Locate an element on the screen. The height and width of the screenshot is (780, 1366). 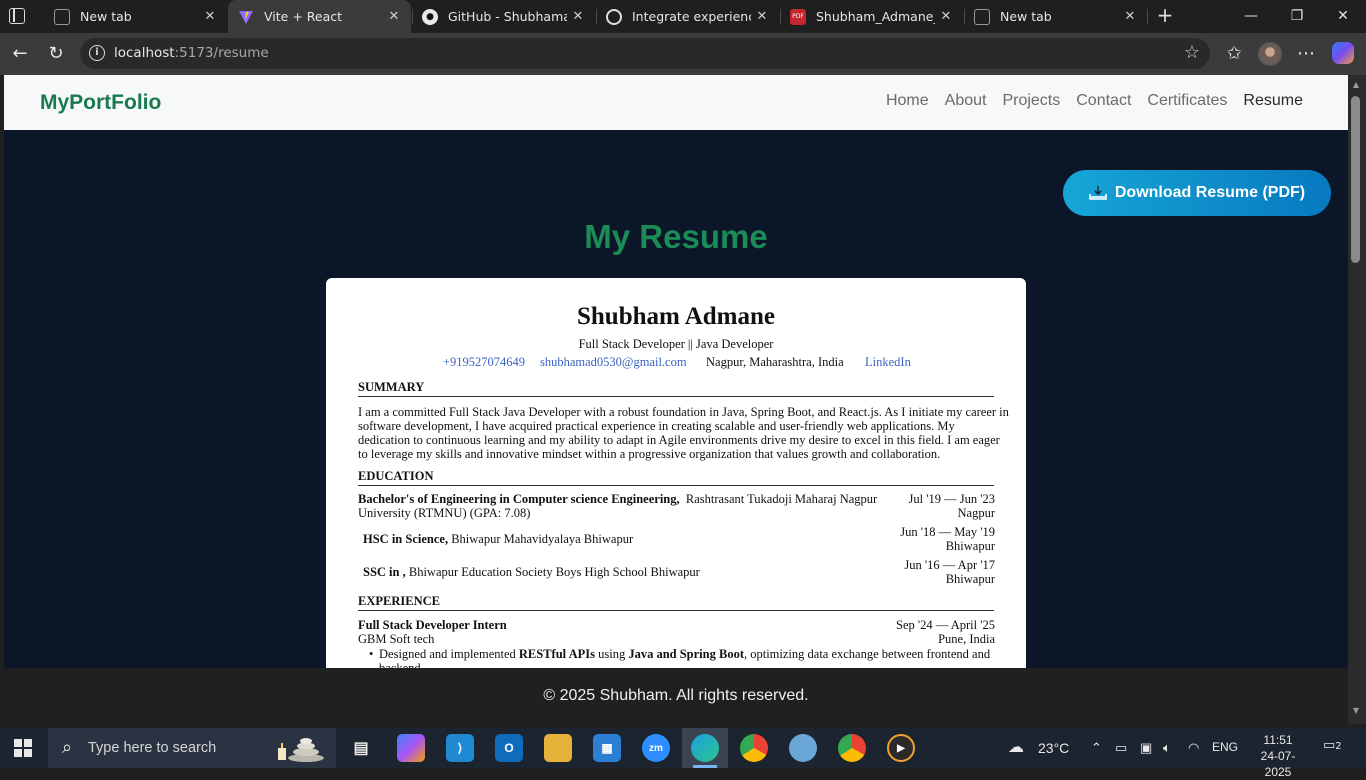
outlook-icon: O is located at coordinates (509, 748).